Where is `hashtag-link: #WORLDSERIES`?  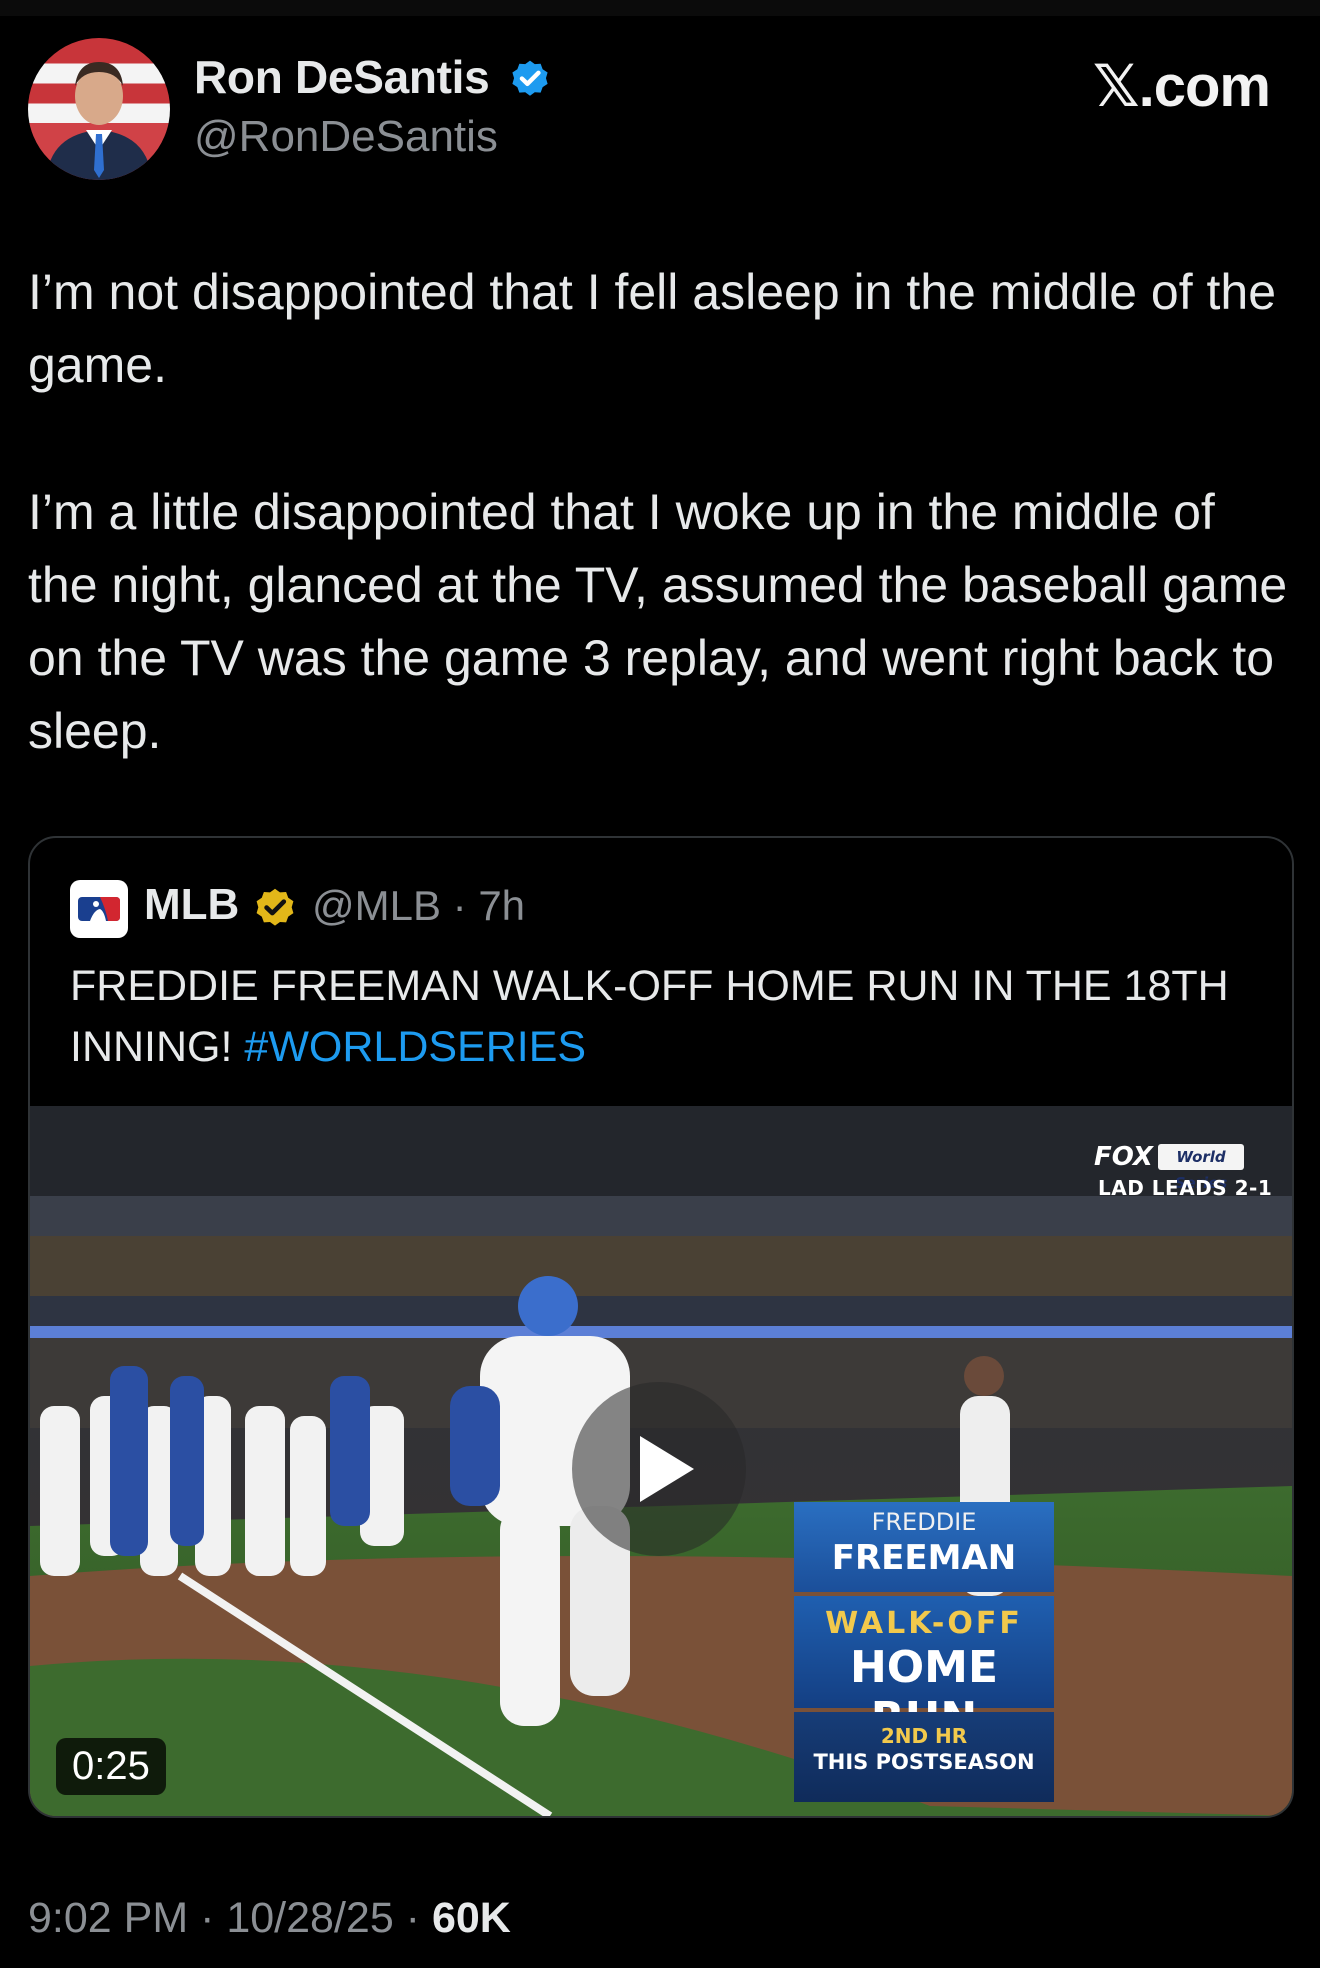
hashtag-link: #WORLDSERIES is located at coordinates (415, 1047).